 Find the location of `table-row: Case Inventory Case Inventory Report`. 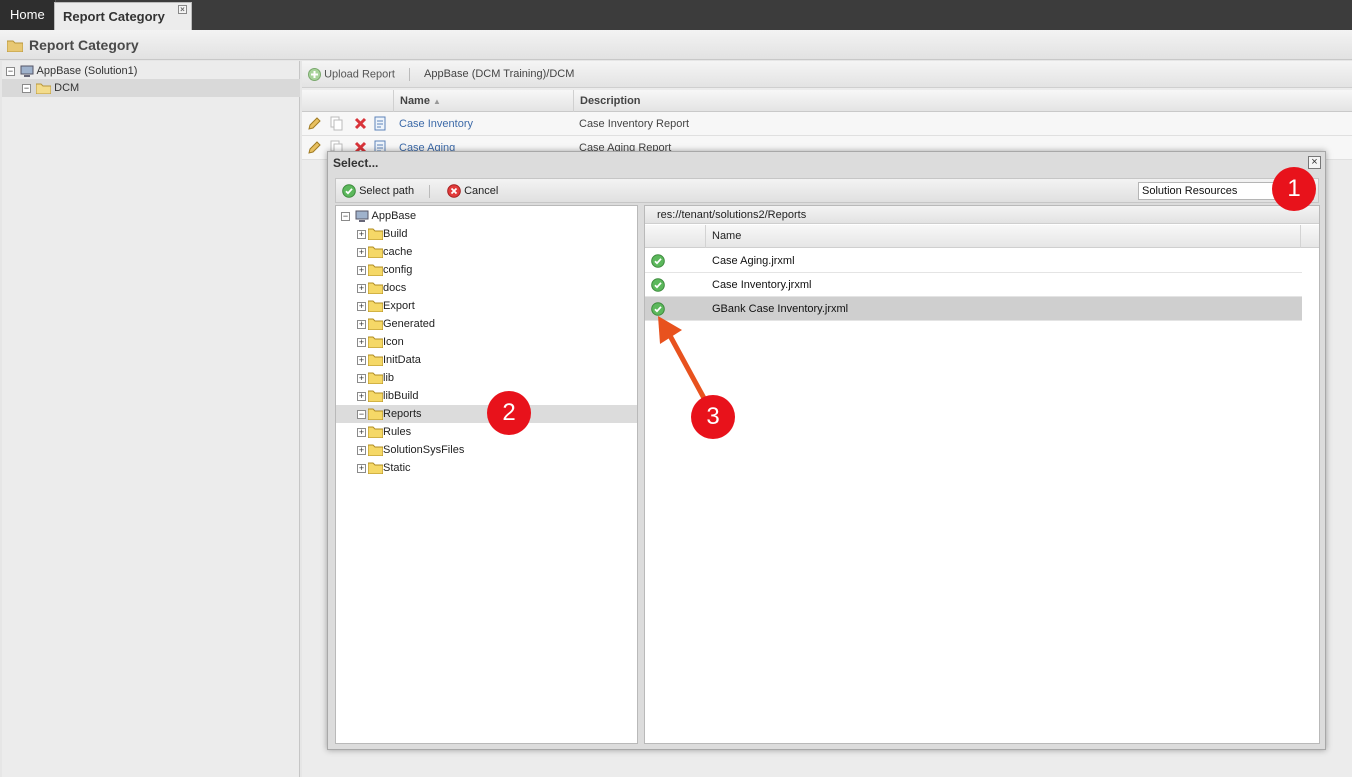

table-row: Case Inventory Case Inventory Report is located at coordinates (827, 124).